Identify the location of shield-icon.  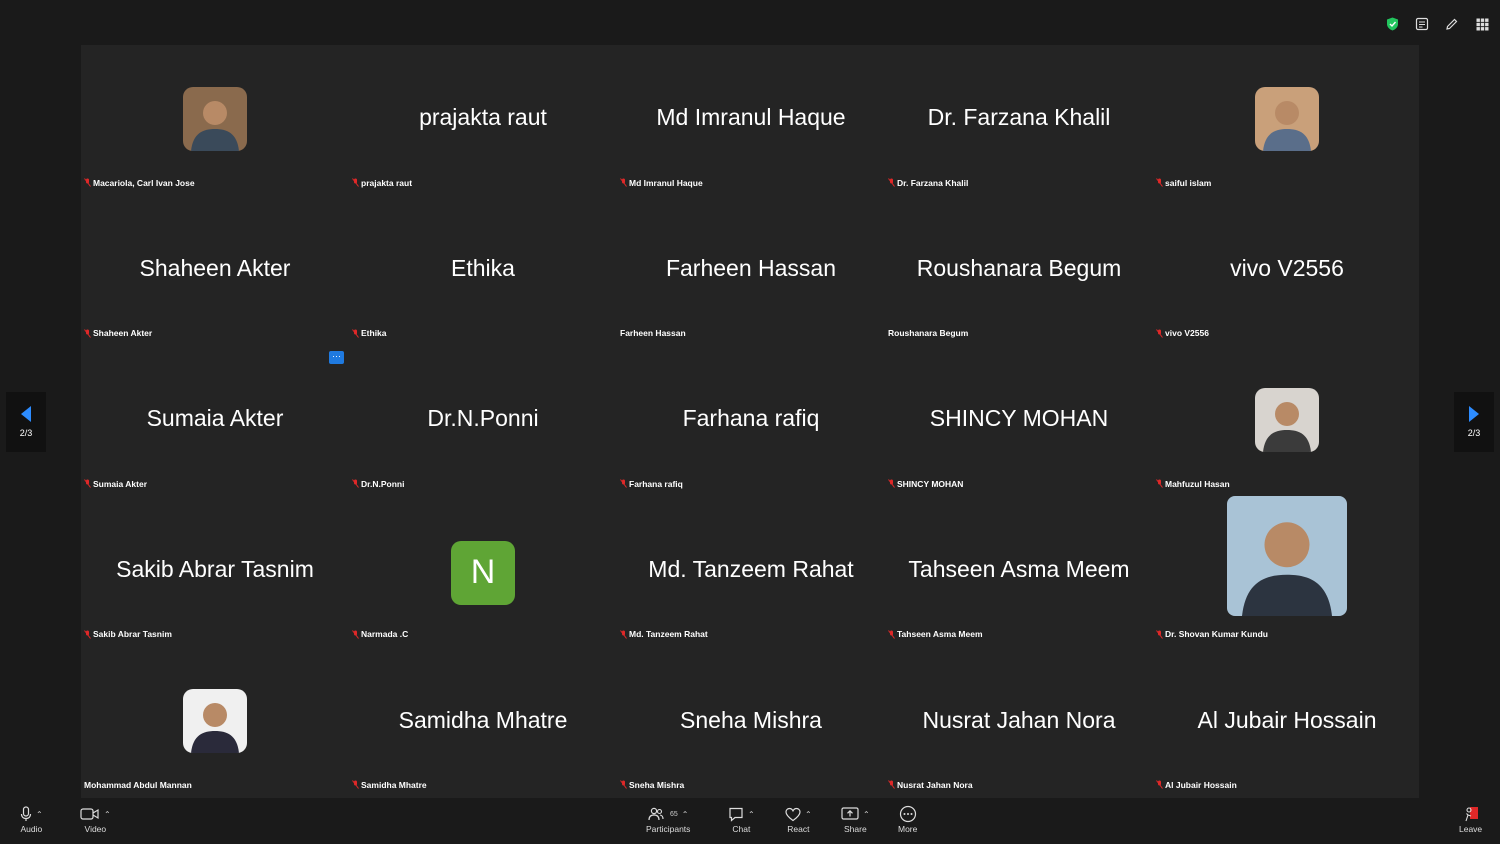
(1392, 24).